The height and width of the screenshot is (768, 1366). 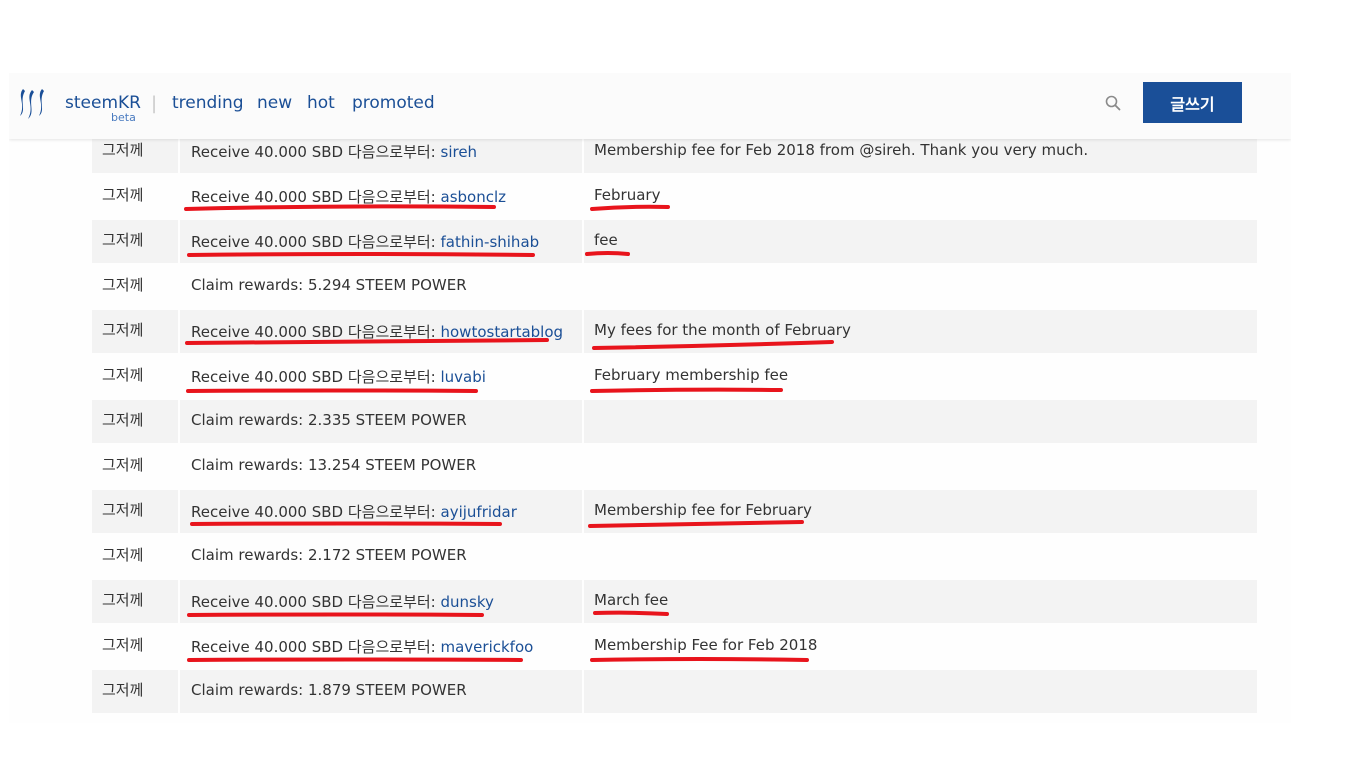 I want to click on account-link: asbonclz, so click(x=474, y=197).